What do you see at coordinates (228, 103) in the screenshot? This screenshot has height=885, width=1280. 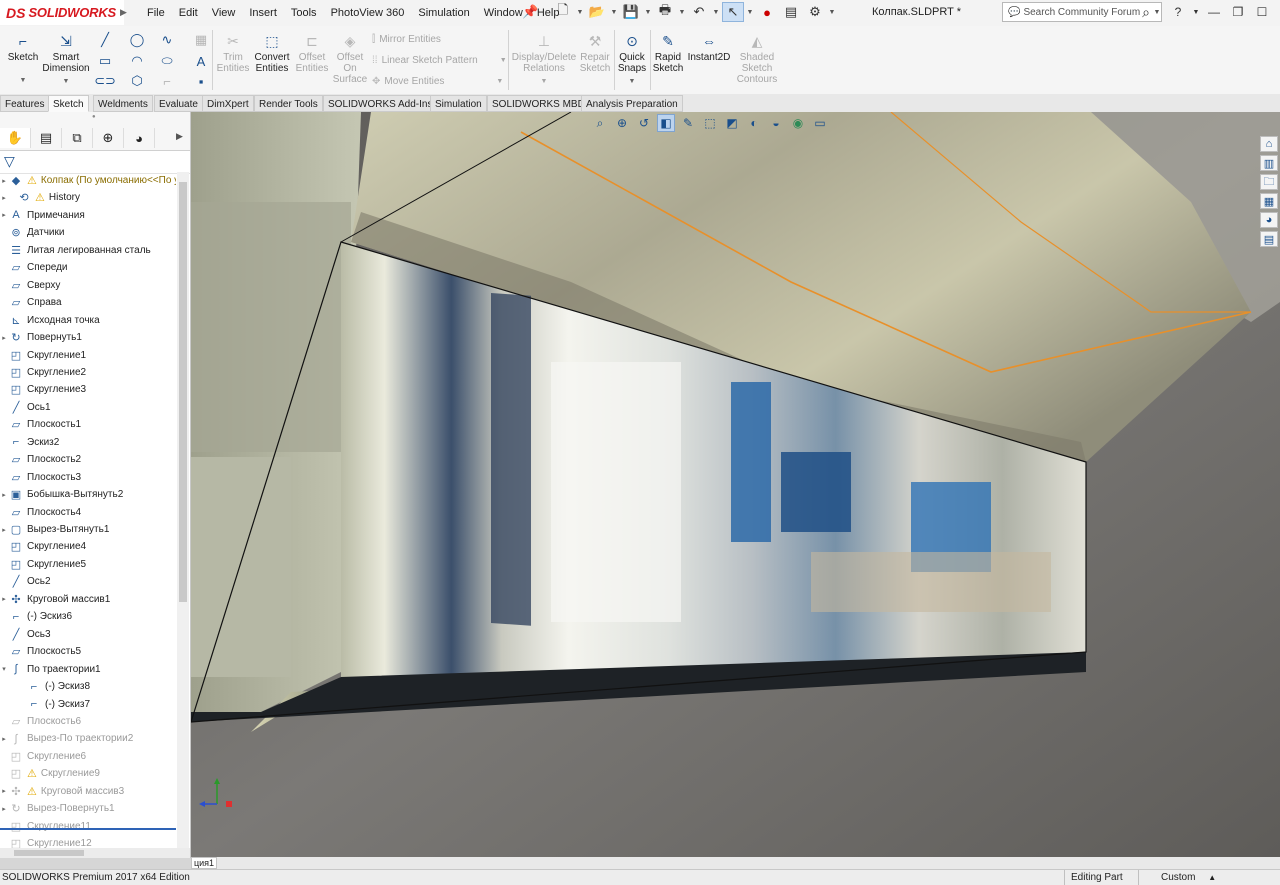 I see `tab-dimxpert: DimXpert` at bounding box center [228, 103].